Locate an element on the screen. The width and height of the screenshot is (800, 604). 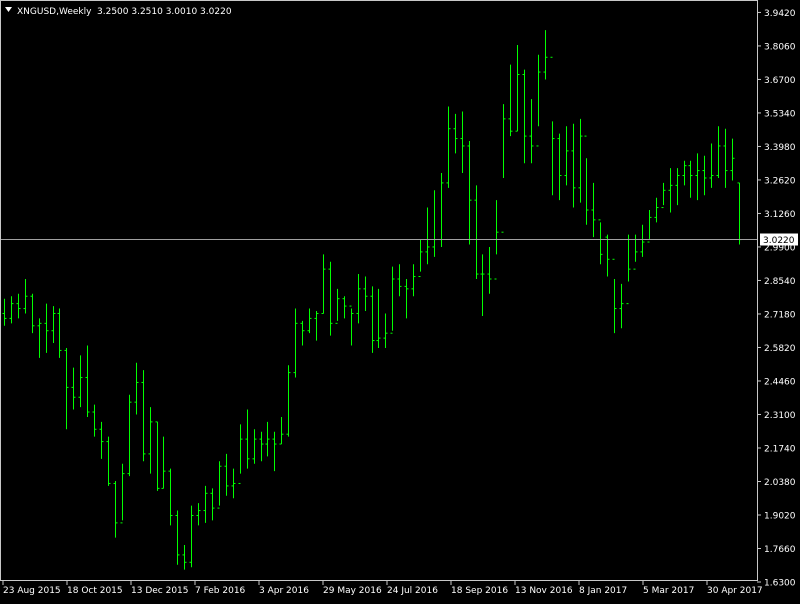
y-tick-label: 3.5340 is located at coordinates (780, 114).